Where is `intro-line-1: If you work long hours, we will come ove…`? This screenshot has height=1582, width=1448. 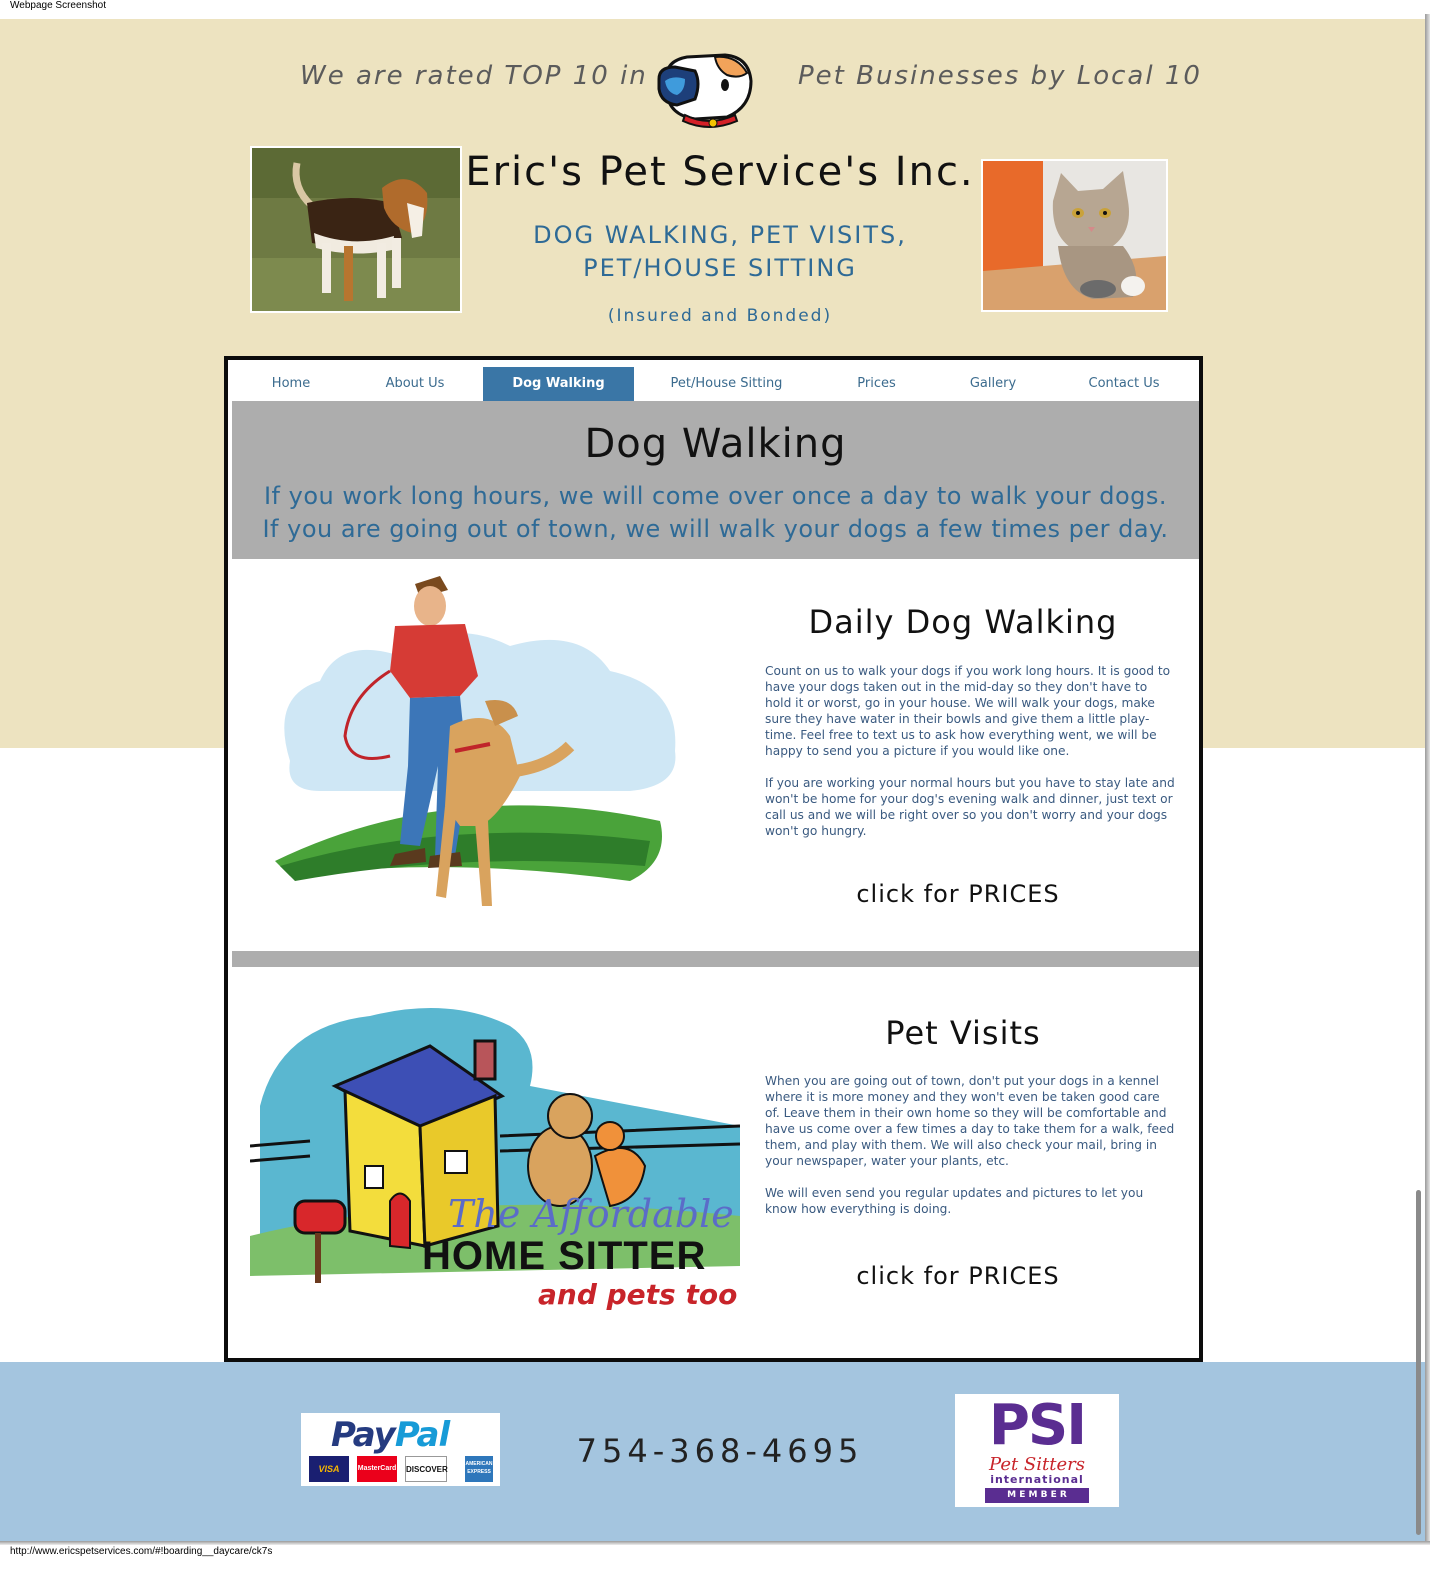 intro-line-1: If you work long hours, we will come ove… is located at coordinates (715, 496).